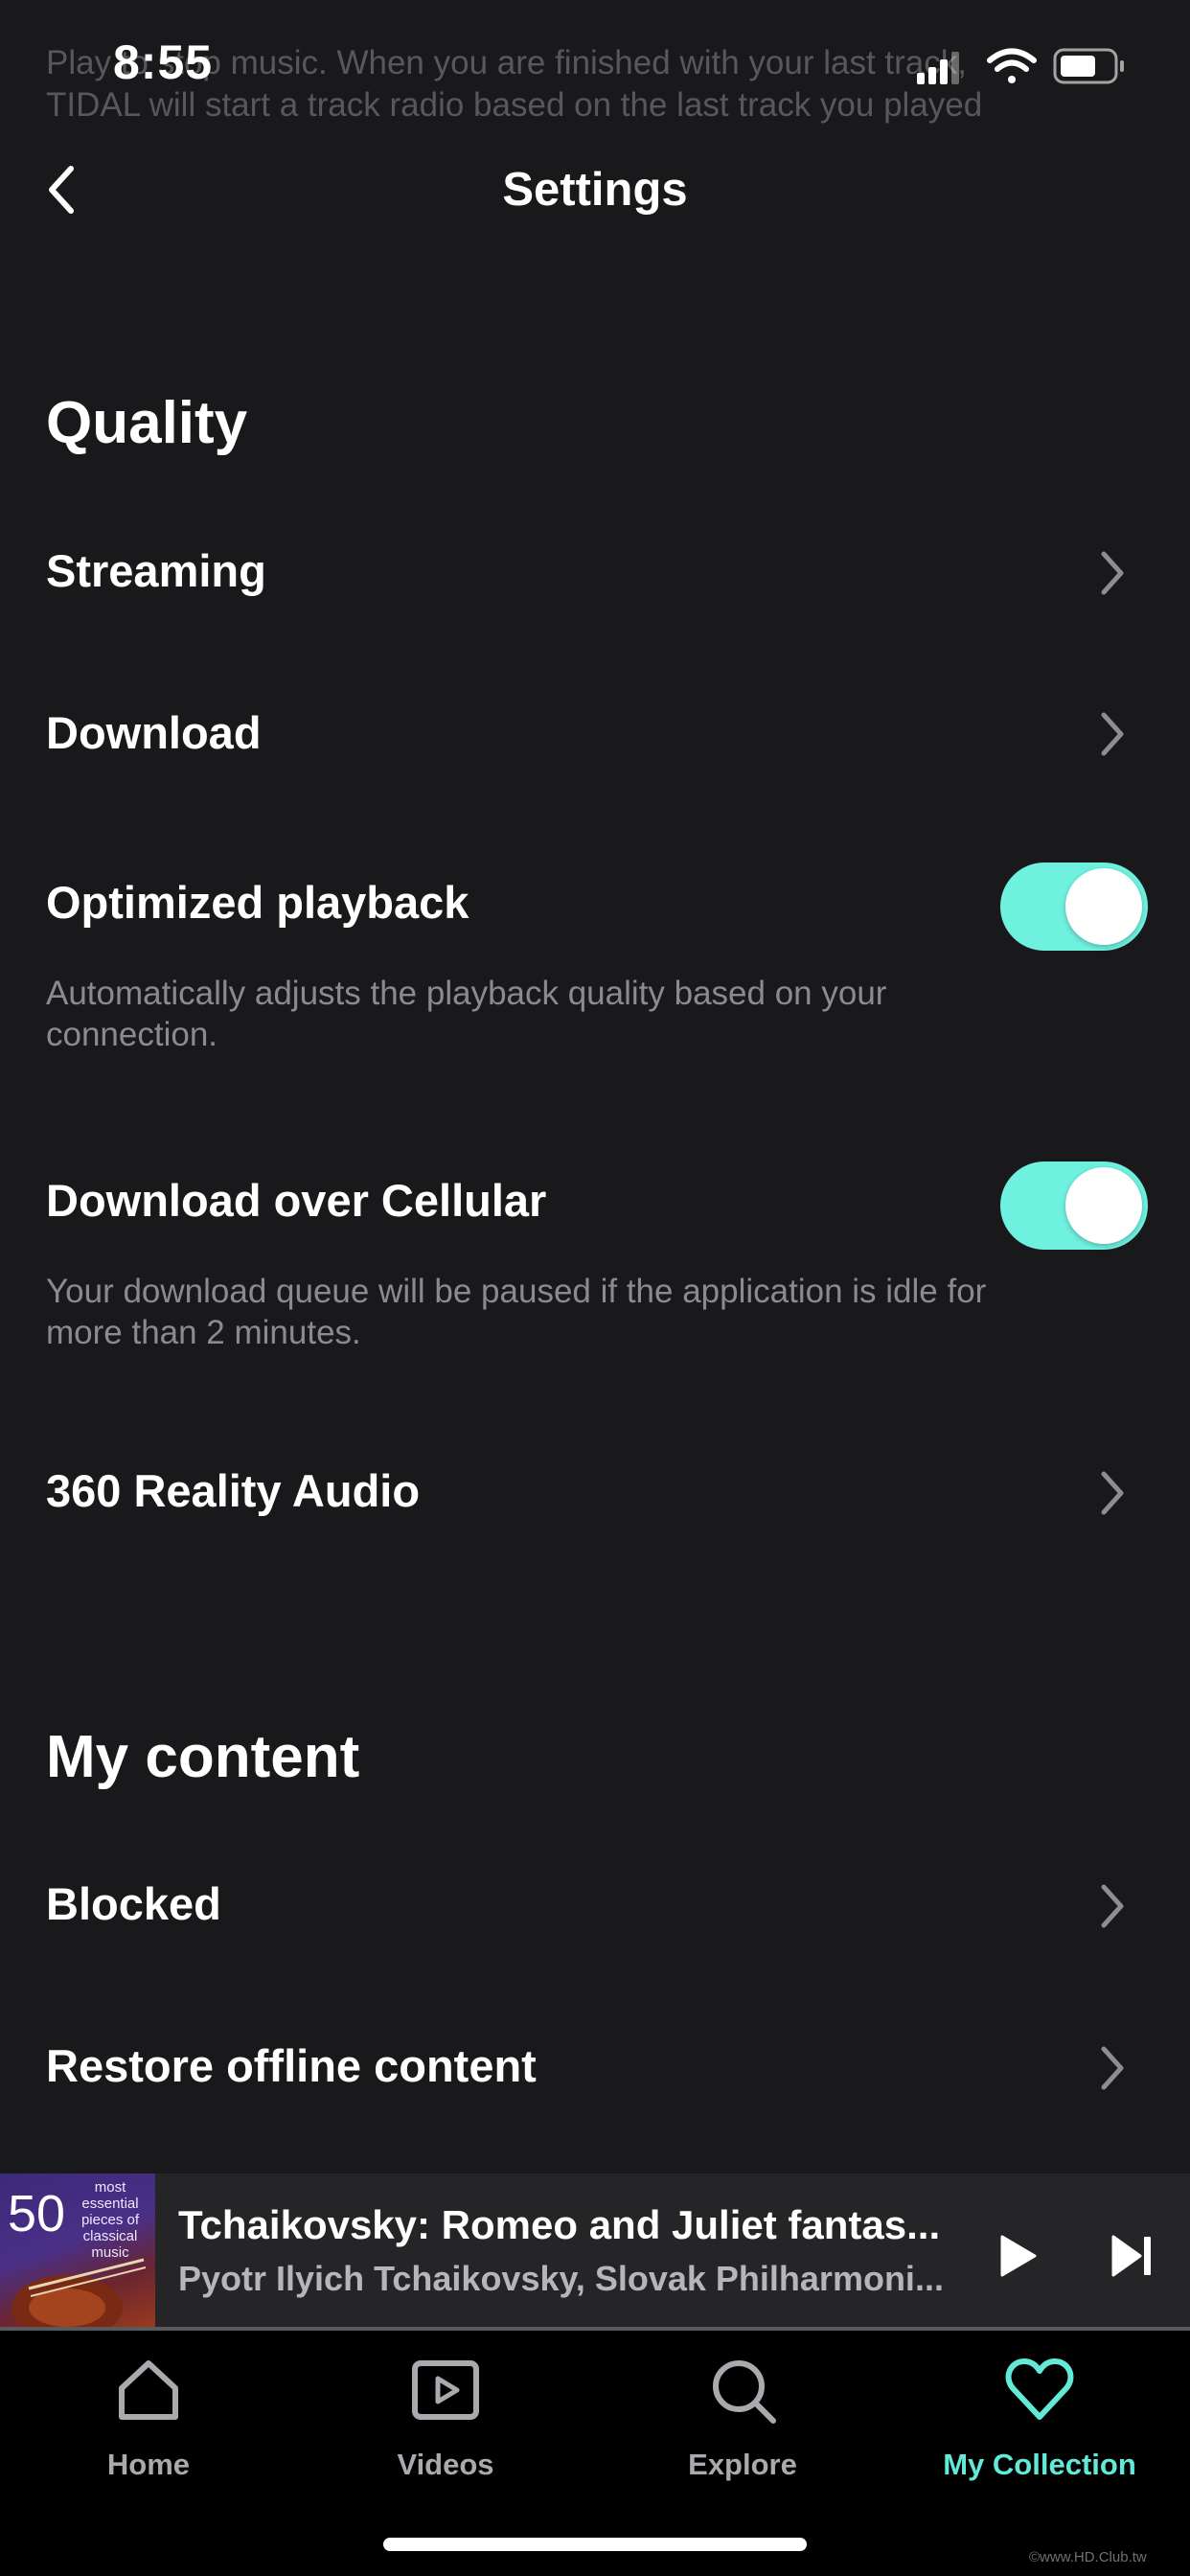 The height and width of the screenshot is (2576, 1190). Describe the element at coordinates (154, 733) in the screenshot. I see `download-row: Download` at that location.